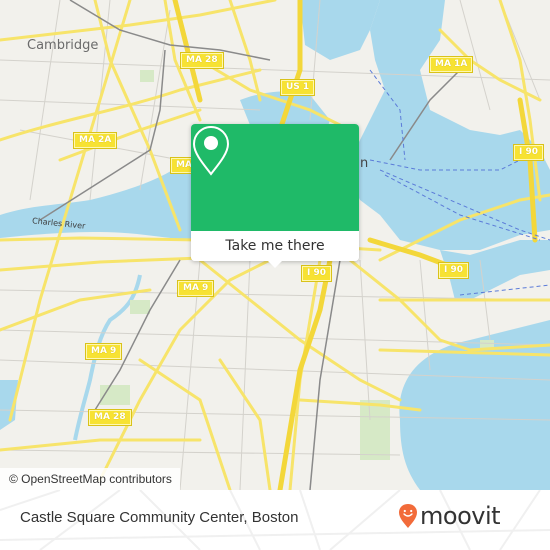 The image size is (550, 550). What do you see at coordinates (9, 405) in the screenshot?
I see `jamaica-pond` at bounding box center [9, 405].